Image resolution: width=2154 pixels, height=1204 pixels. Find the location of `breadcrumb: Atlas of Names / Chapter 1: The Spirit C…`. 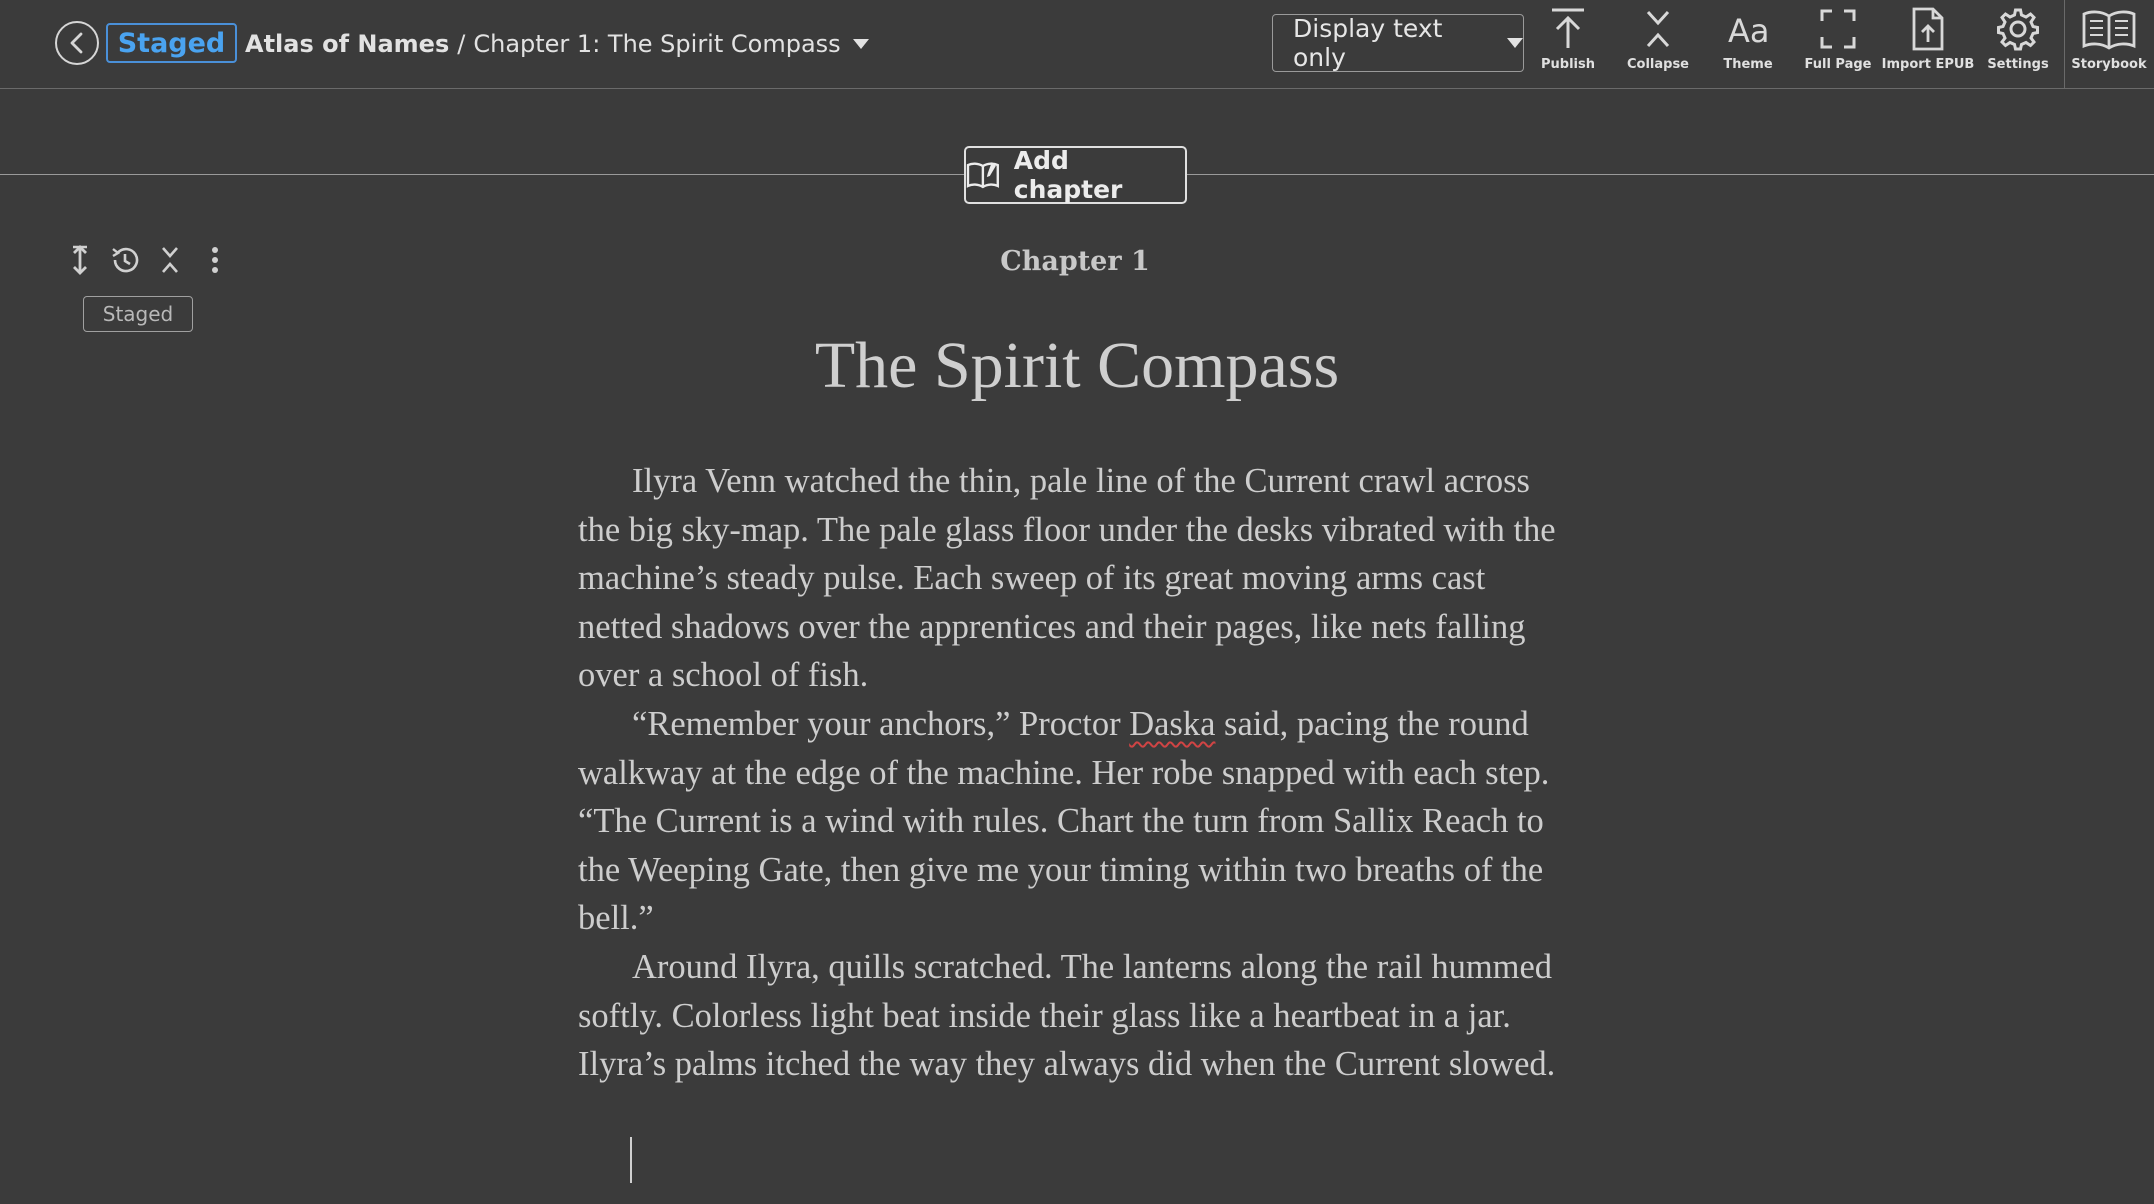

breadcrumb: Atlas of Names / Chapter 1: The Spirit C… is located at coordinates (557, 44).